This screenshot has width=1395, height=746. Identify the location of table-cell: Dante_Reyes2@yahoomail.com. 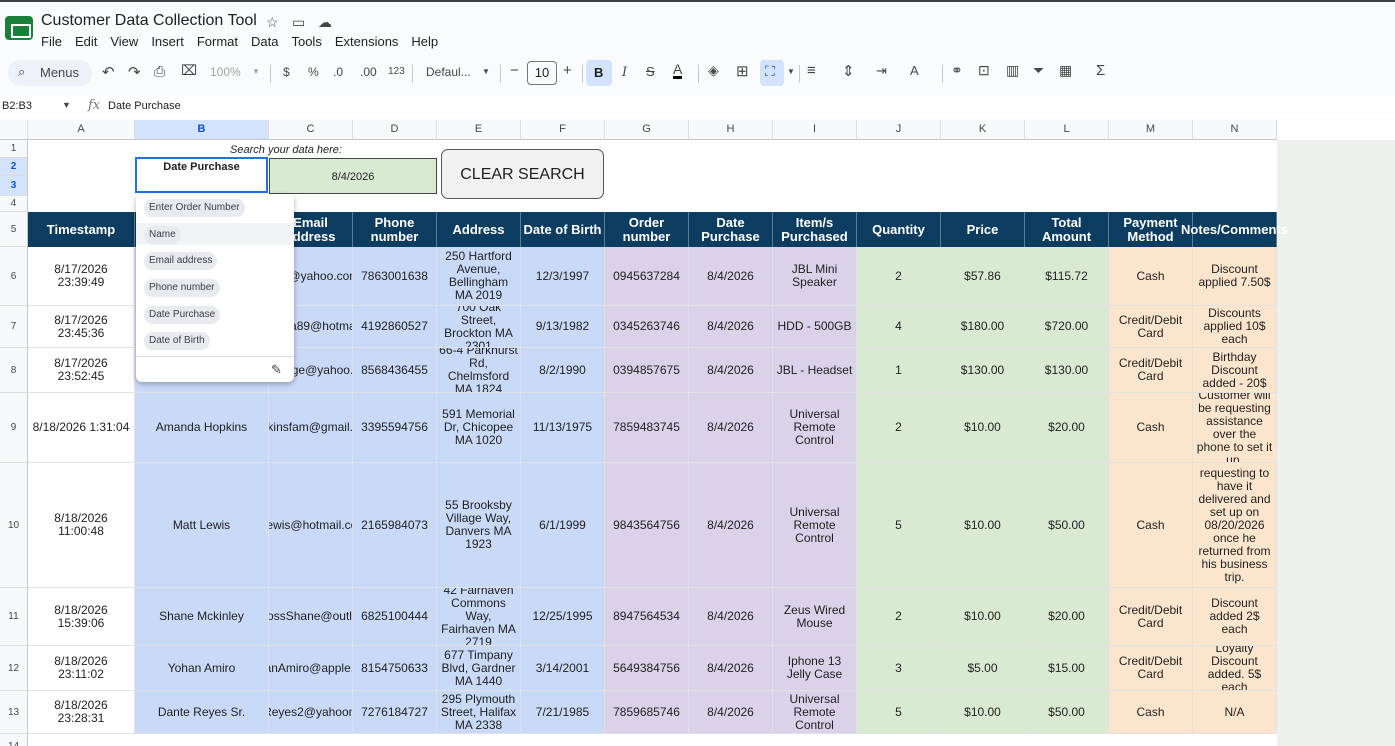
(311, 712).